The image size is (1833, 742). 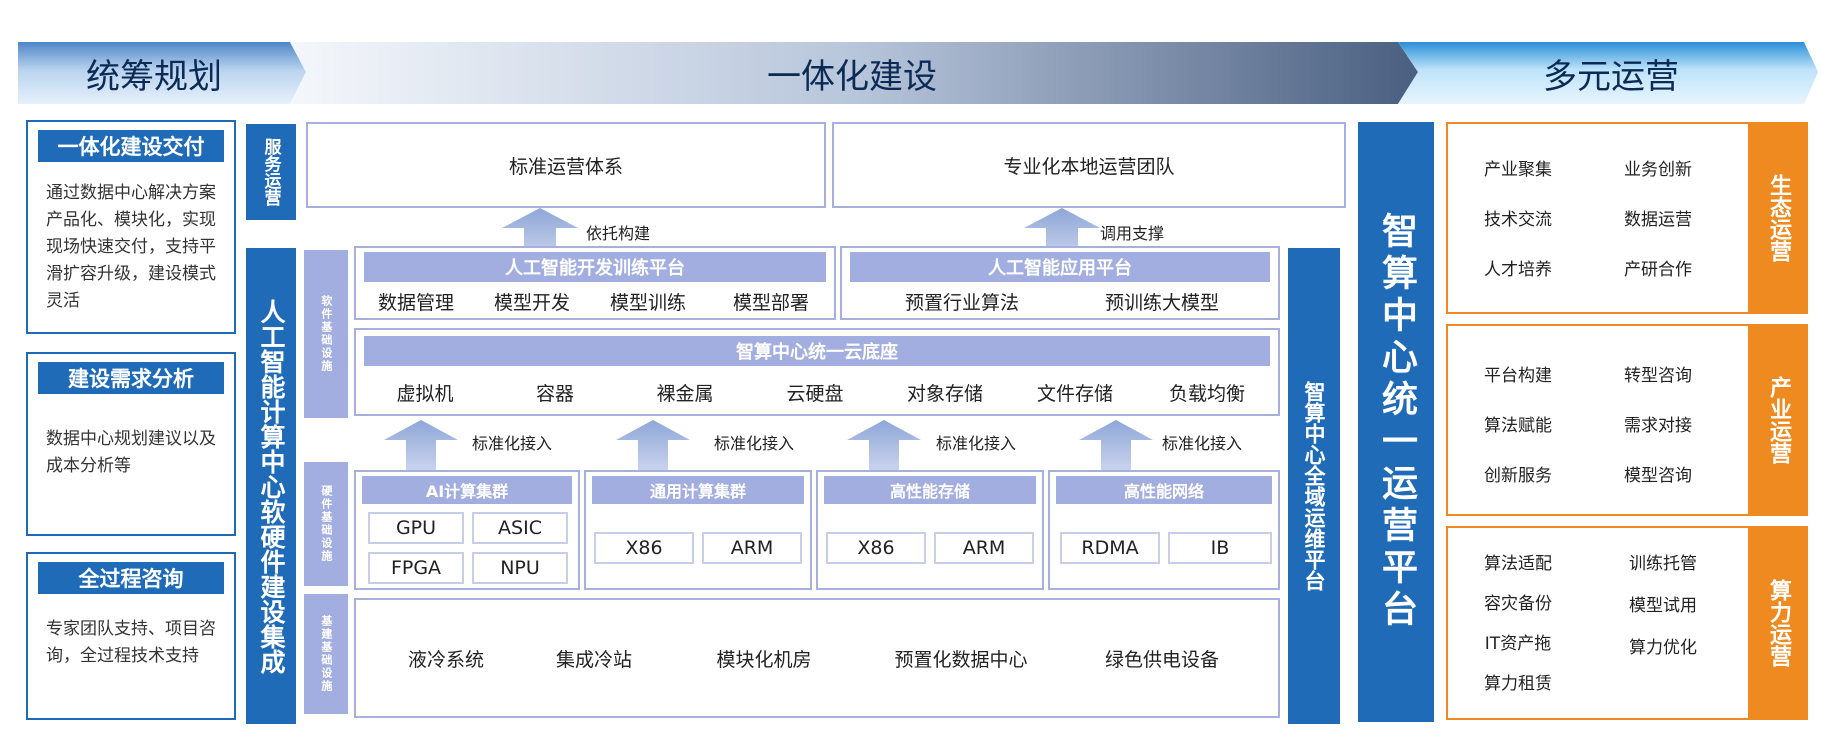 What do you see at coordinates (131, 578) in the screenshot?
I see `left-panel-title: 全过程咨询` at bounding box center [131, 578].